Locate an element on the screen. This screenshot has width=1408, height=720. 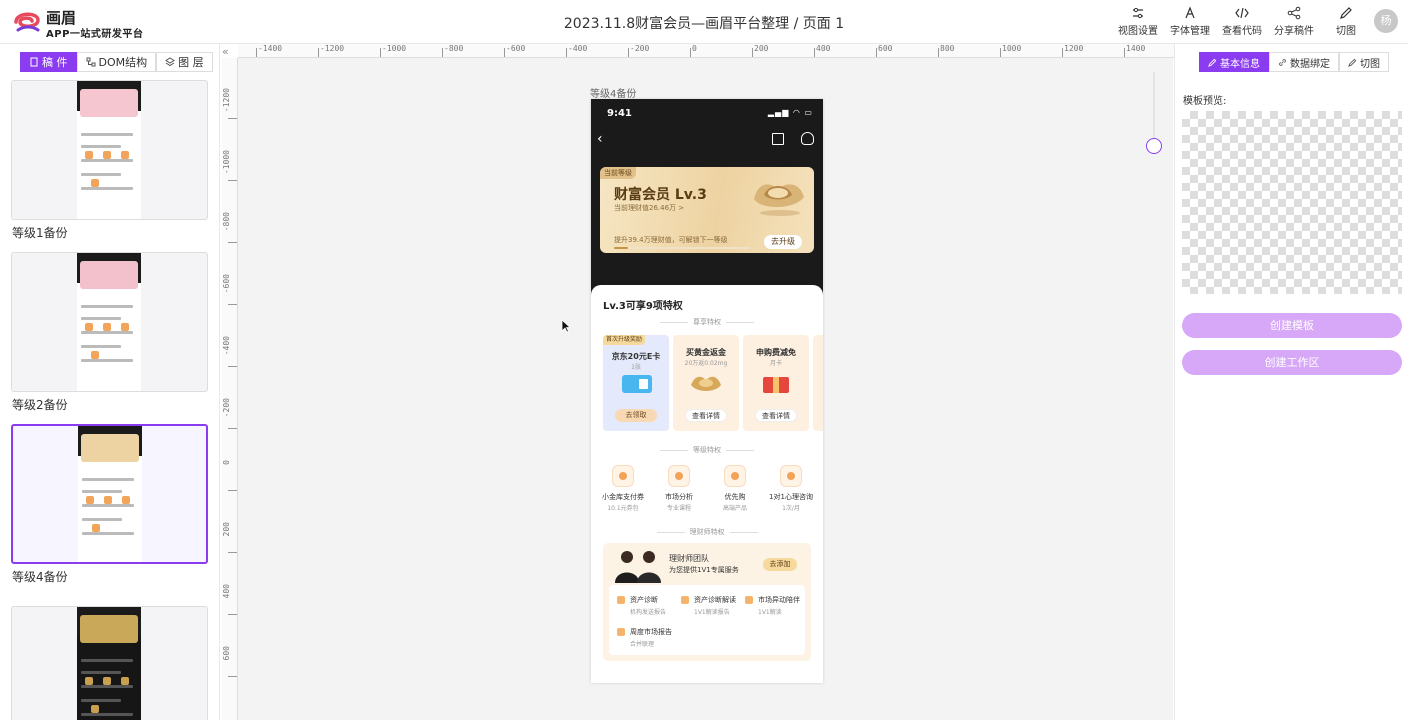
share-draft-label: 分享稿件 is located at coordinates (1294, 31).